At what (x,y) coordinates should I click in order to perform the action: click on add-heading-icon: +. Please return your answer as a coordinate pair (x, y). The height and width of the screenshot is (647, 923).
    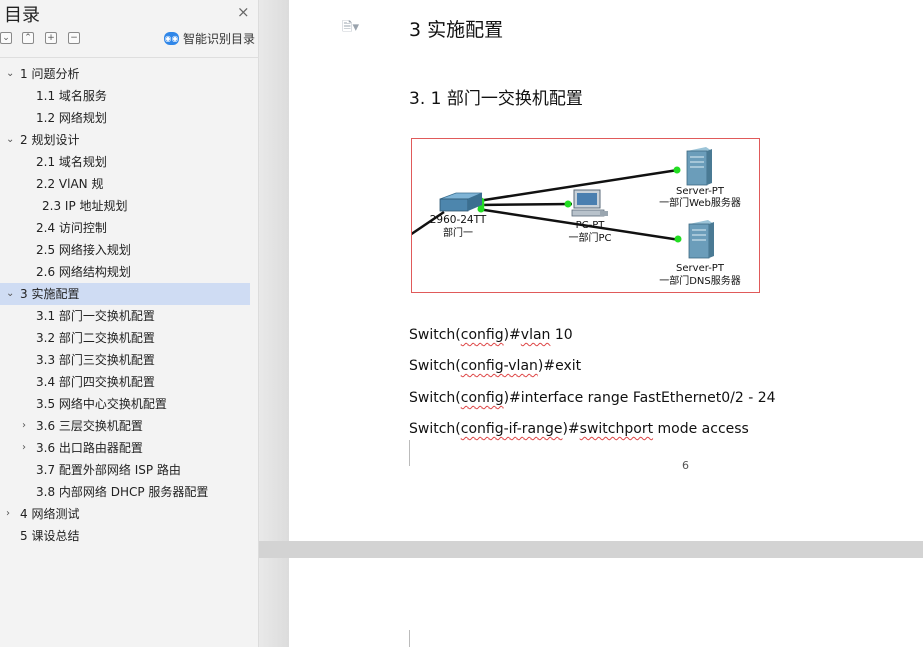
    Looking at the image, I should click on (51, 38).